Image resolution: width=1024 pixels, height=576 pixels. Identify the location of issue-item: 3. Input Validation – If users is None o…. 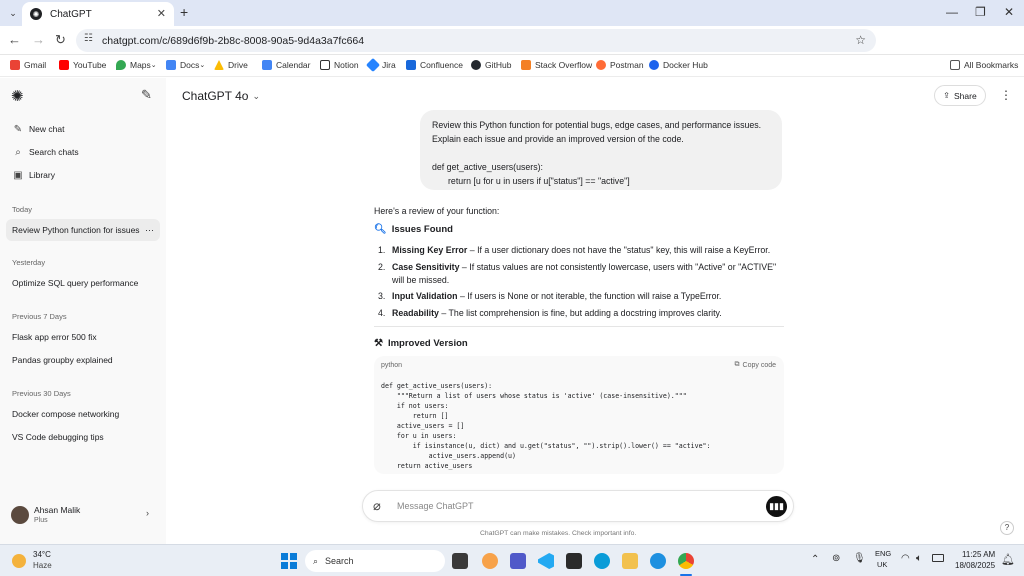
(550, 296).